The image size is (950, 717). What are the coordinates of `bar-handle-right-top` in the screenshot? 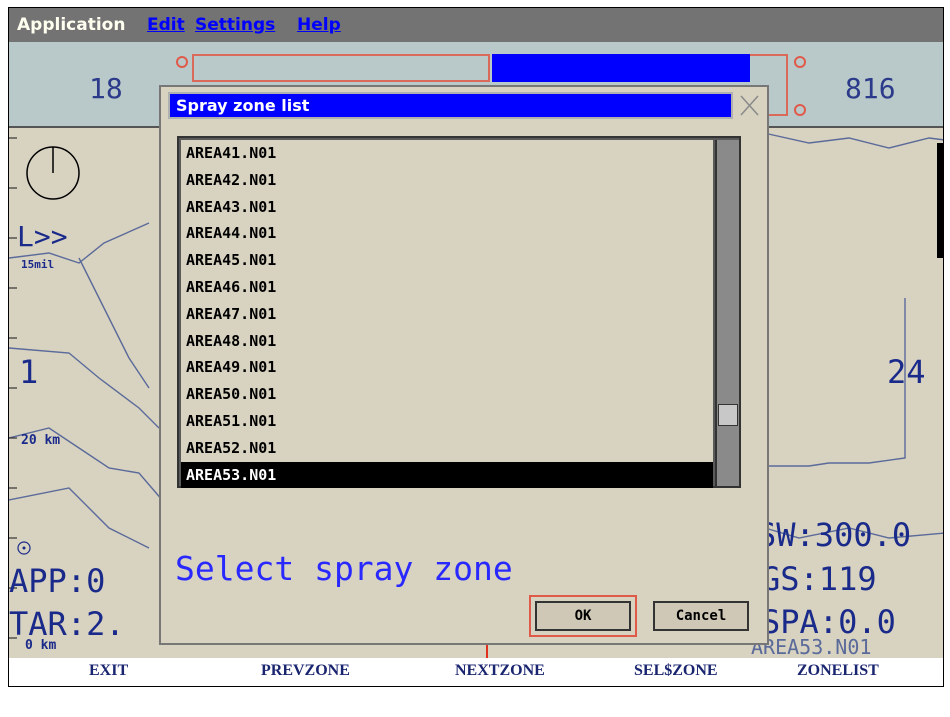 It's located at (800, 62).